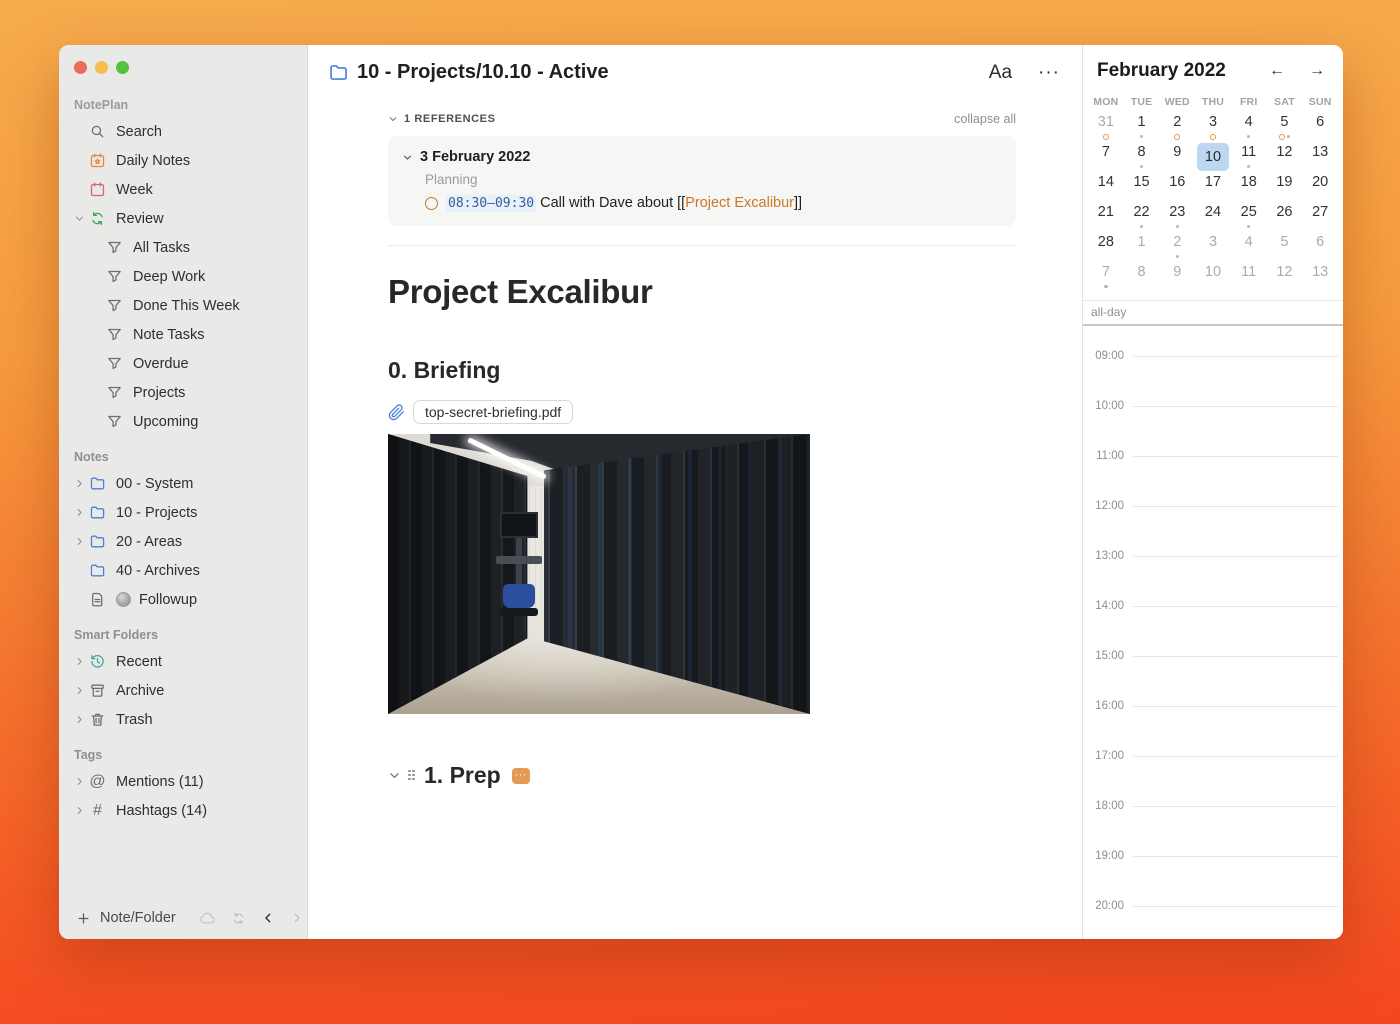 Image resolution: width=1400 pixels, height=1024 pixels. What do you see at coordinates (1285, 188) in the screenshot?
I see `day-cell: 19` at bounding box center [1285, 188].